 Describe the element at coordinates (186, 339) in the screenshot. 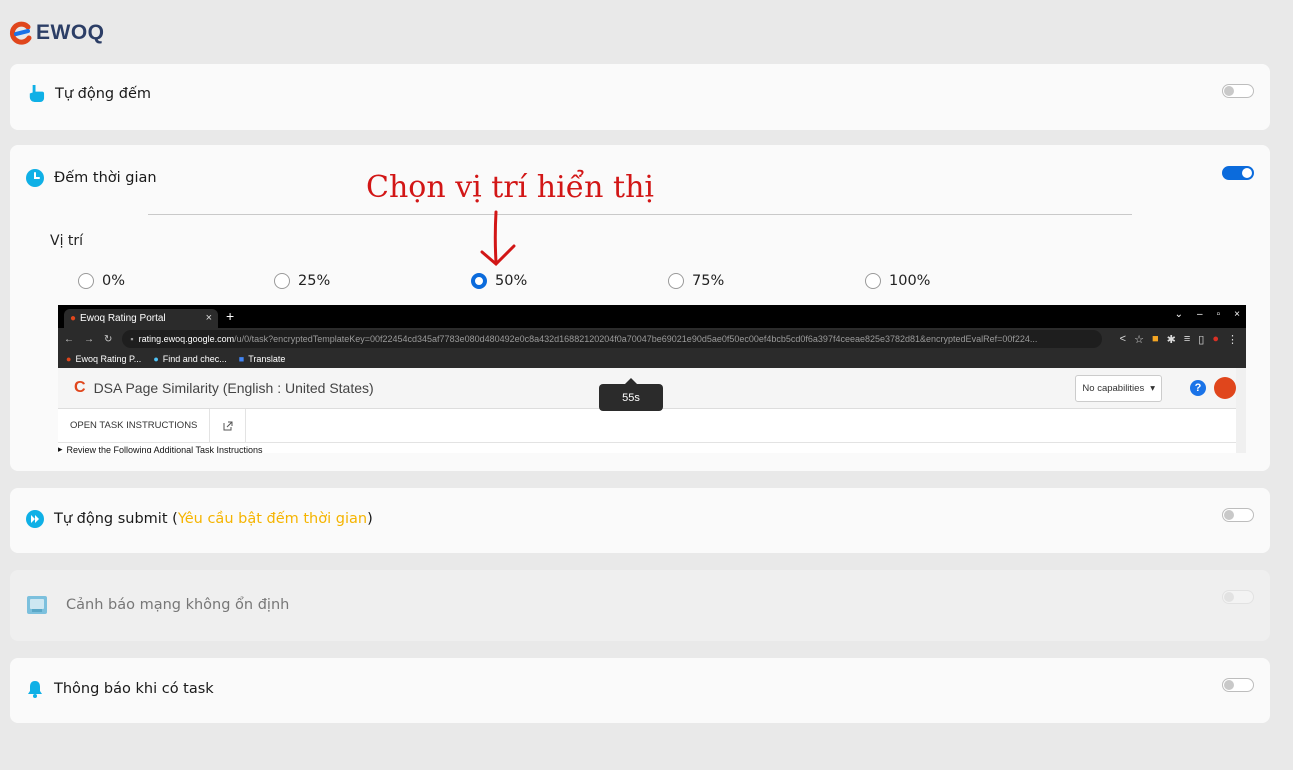

I see `url-host: rating.ewoq.google.com` at that location.